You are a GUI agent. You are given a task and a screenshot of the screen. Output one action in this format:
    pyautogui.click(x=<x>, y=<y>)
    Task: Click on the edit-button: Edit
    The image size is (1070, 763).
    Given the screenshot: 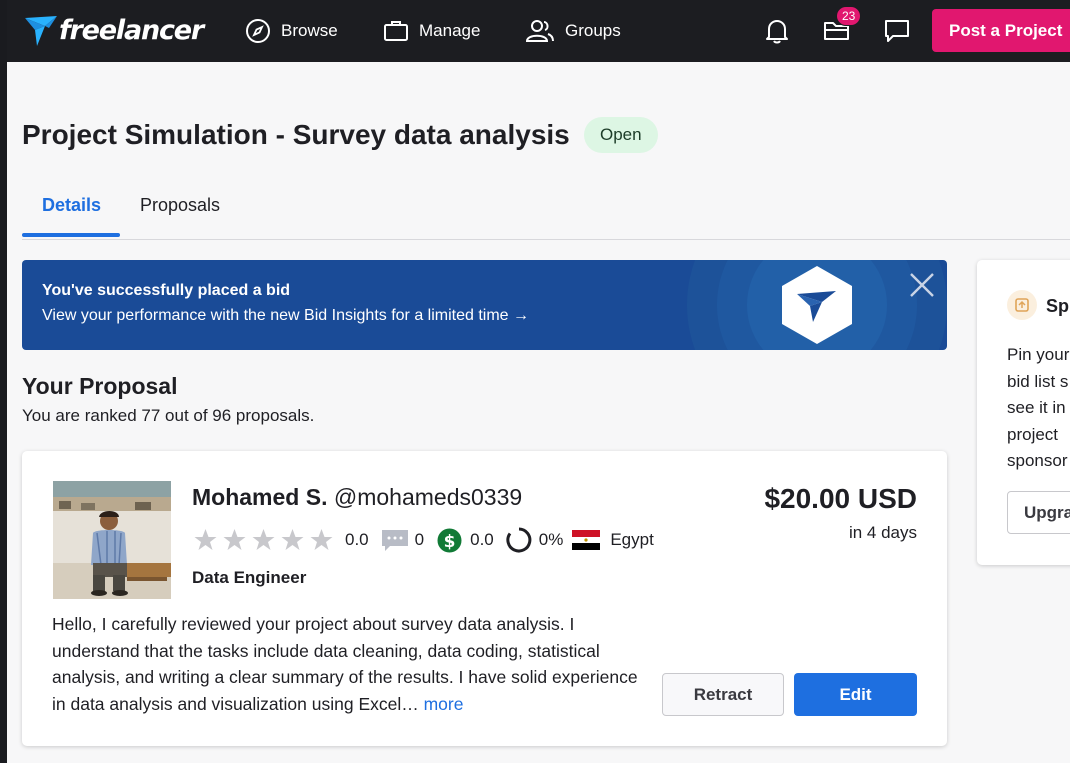 What is the action you would take?
    pyautogui.click(x=855, y=694)
    